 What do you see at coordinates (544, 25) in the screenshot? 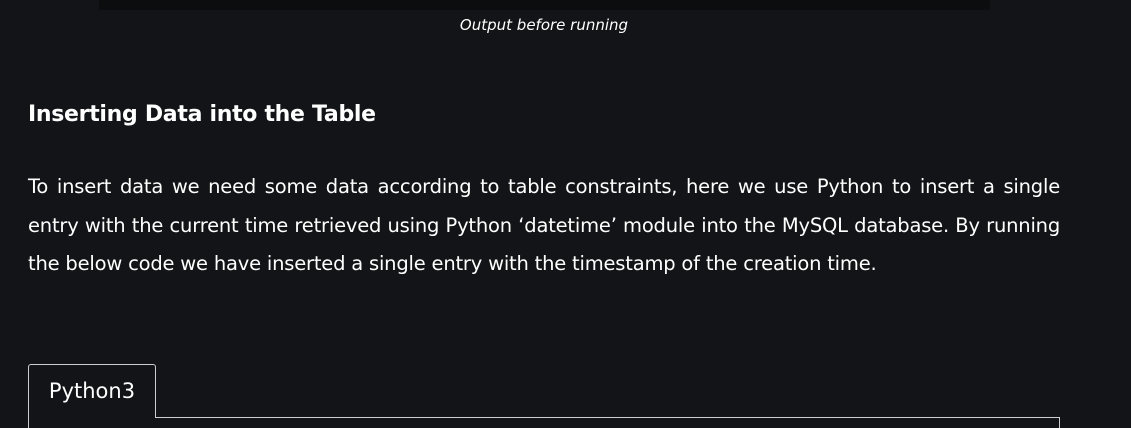
I see `figure-caption: Output before running` at bounding box center [544, 25].